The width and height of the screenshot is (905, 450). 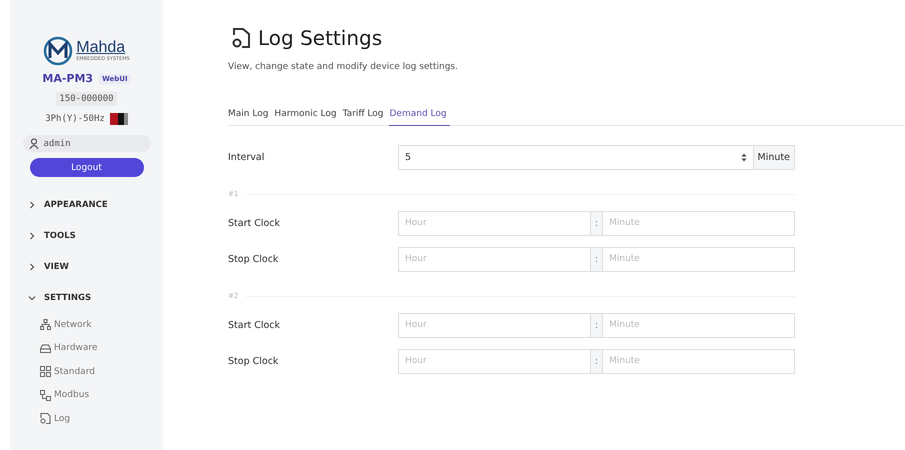 What do you see at coordinates (45, 348) in the screenshot?
I see `drive-icon` at bounding box center [45, 348].